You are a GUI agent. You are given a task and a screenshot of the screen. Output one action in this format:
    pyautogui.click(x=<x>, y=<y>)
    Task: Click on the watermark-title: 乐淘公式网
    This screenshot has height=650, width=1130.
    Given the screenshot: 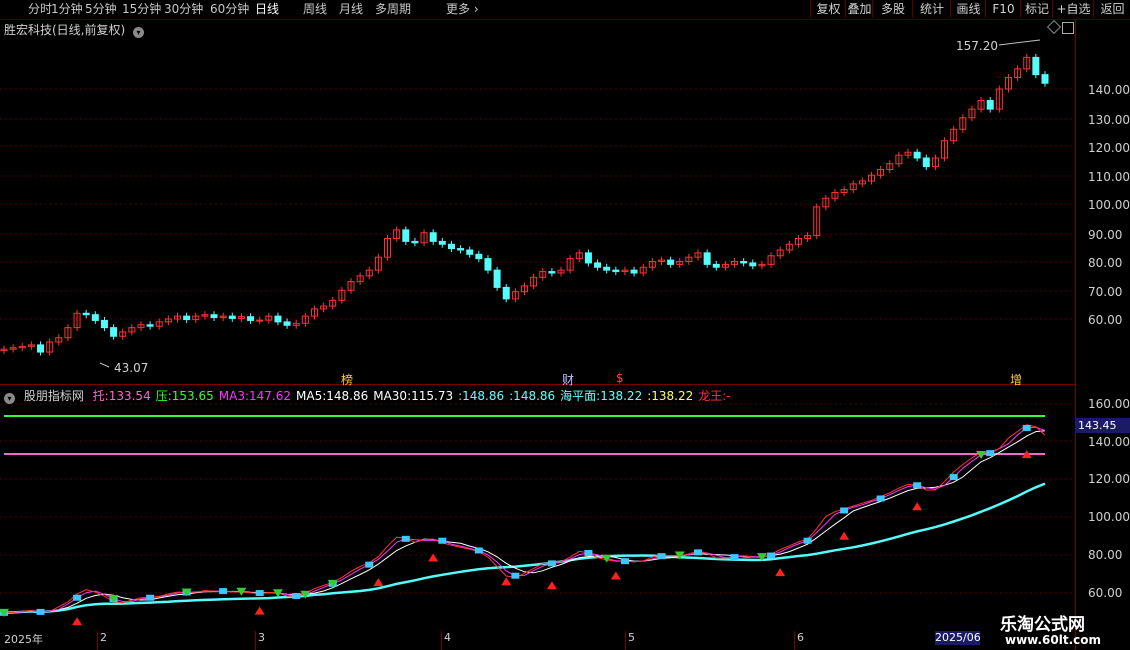 What is the action you would take?
    pyautogui.click(x=1042, y=625)
    